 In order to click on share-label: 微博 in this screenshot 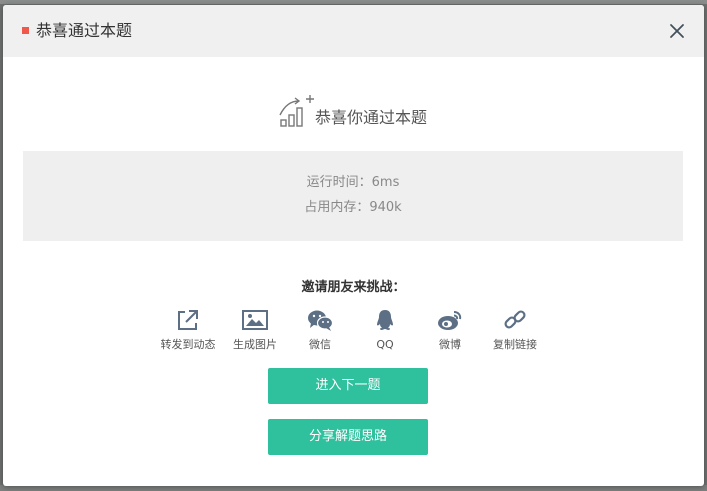, I will do `click(450, 344)`.